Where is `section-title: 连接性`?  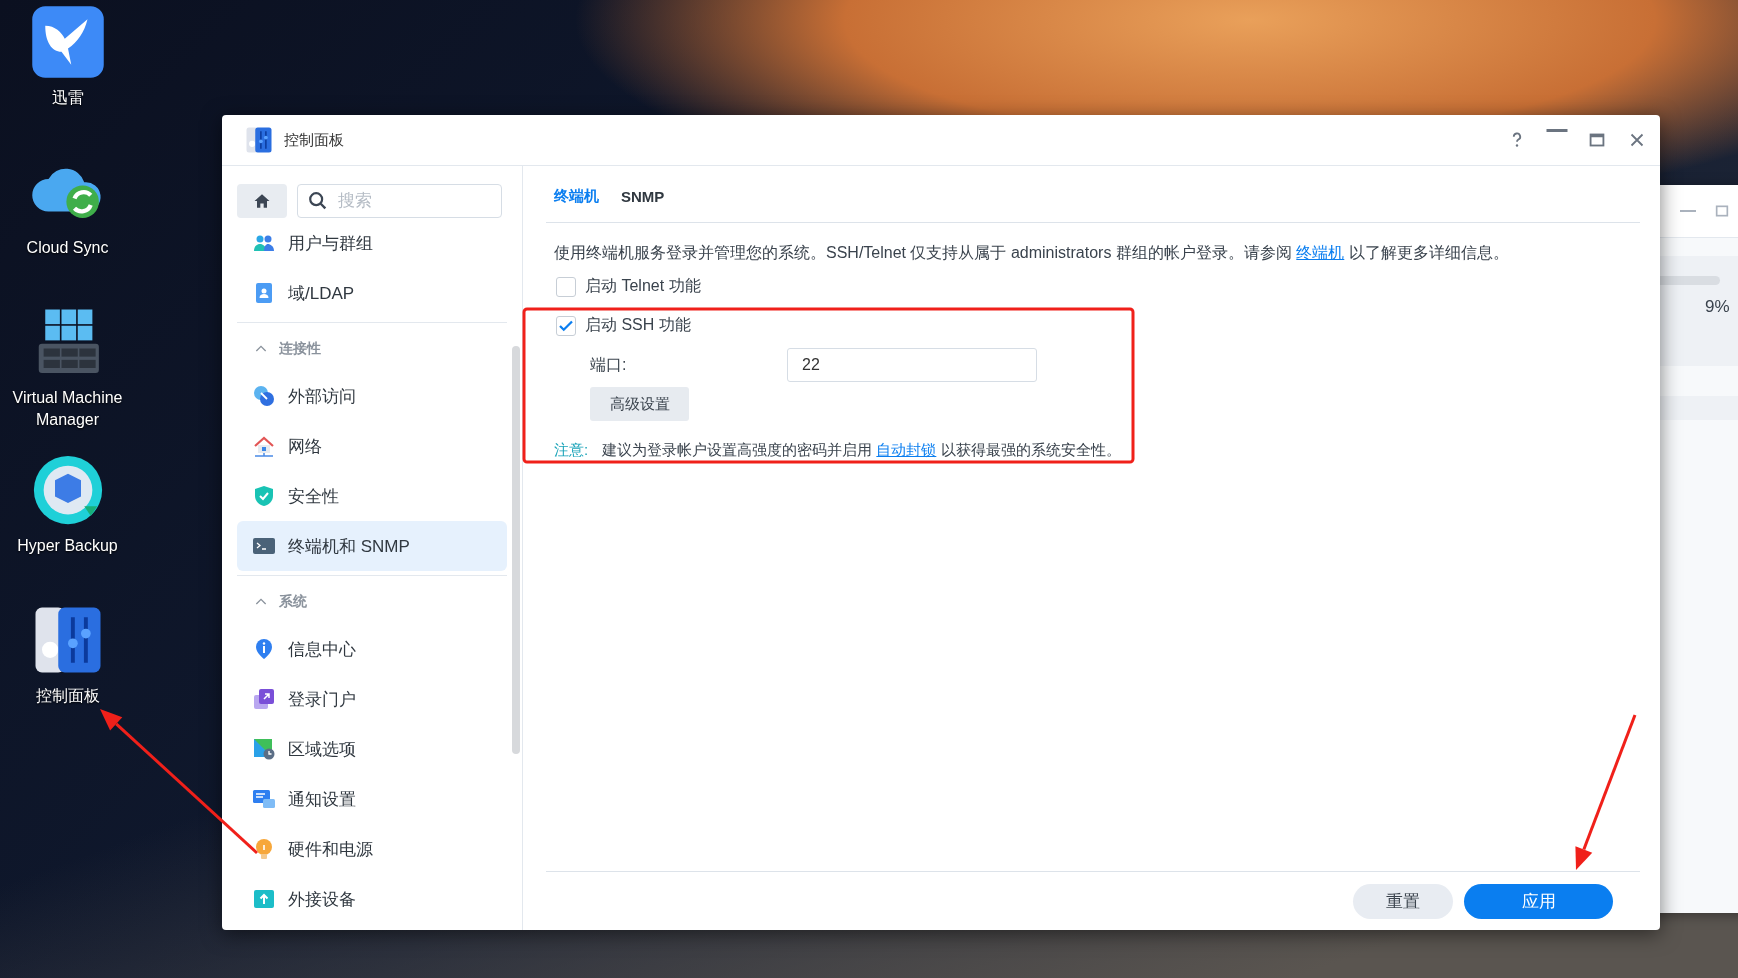 section-title: 连接性 is located at coordinates (300, 349).